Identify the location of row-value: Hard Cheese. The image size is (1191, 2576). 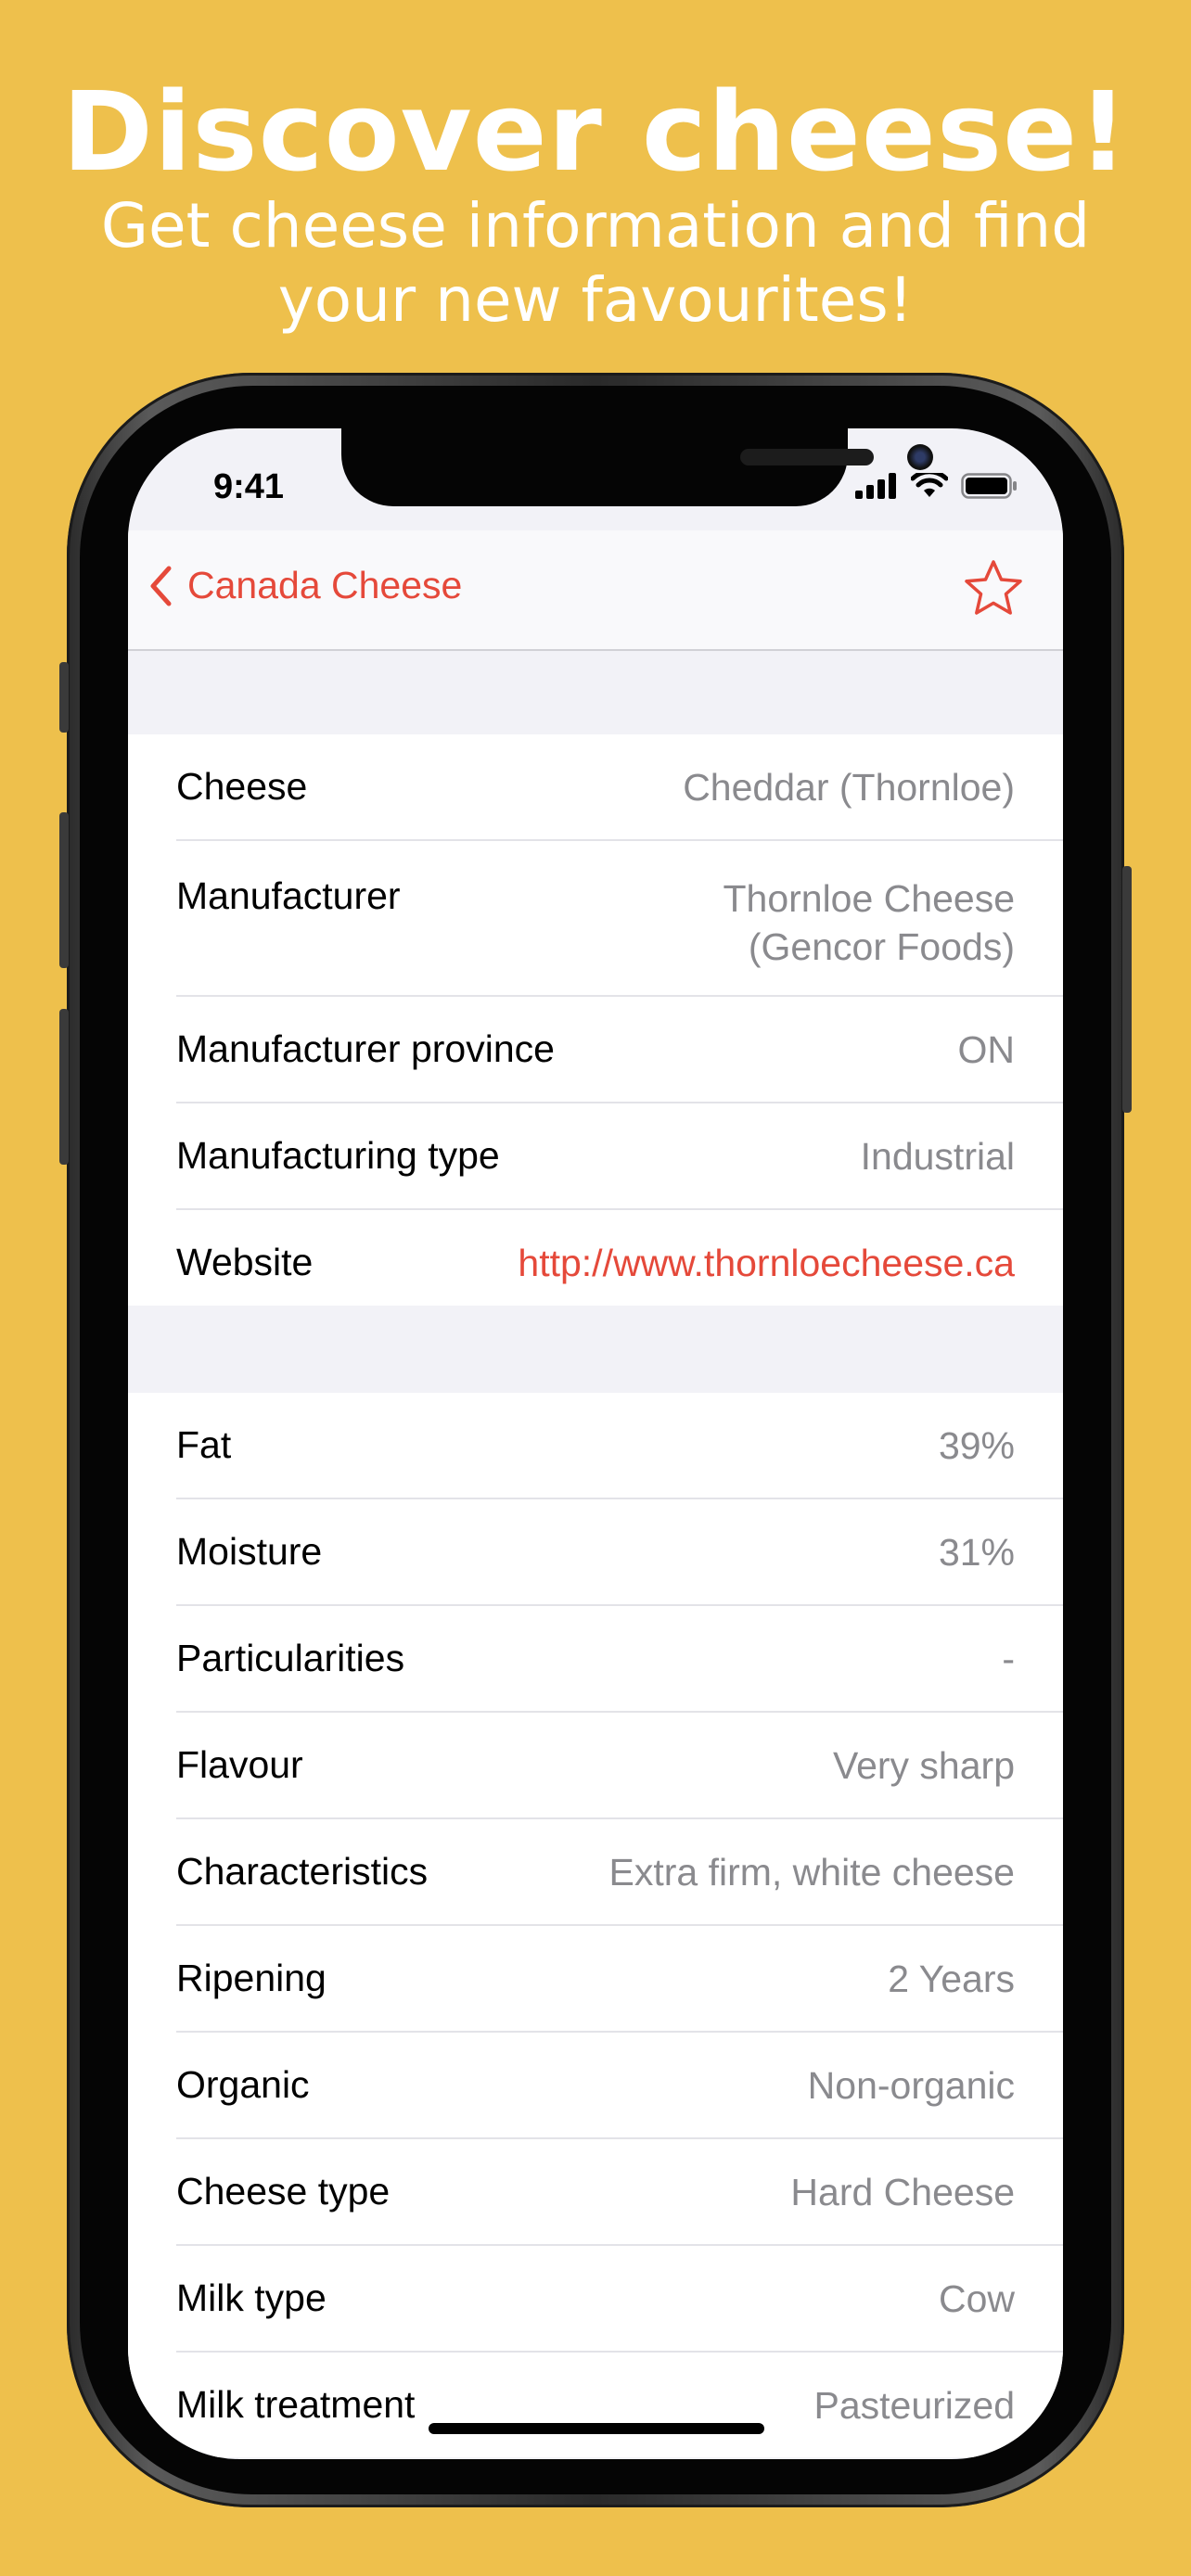
(903, 2192).